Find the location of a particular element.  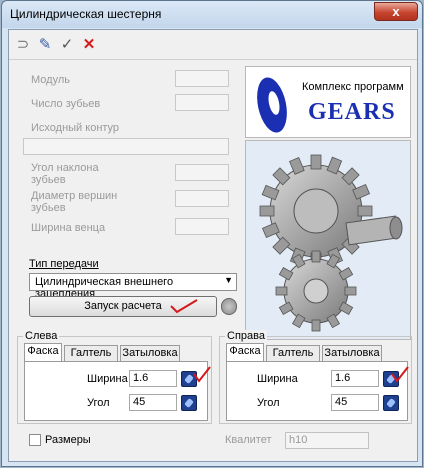

tab-fillet-left: Галтель is located at coordinates (91, 353).